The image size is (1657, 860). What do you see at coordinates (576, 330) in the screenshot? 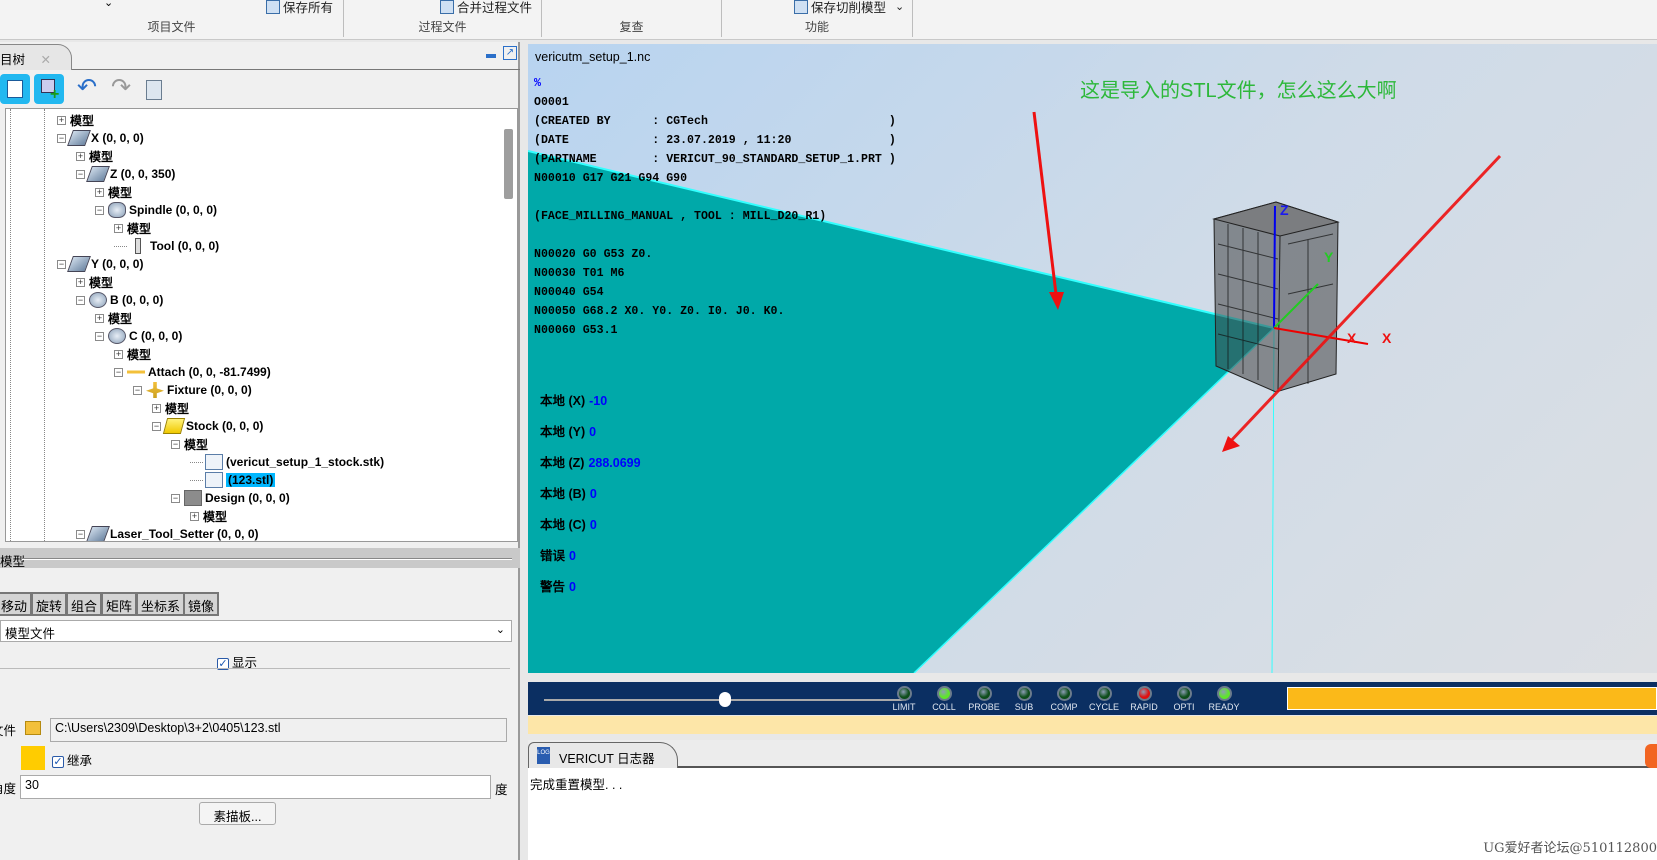
I see `nc-line: N00060 G53.1` at bounding box center [576, 330].